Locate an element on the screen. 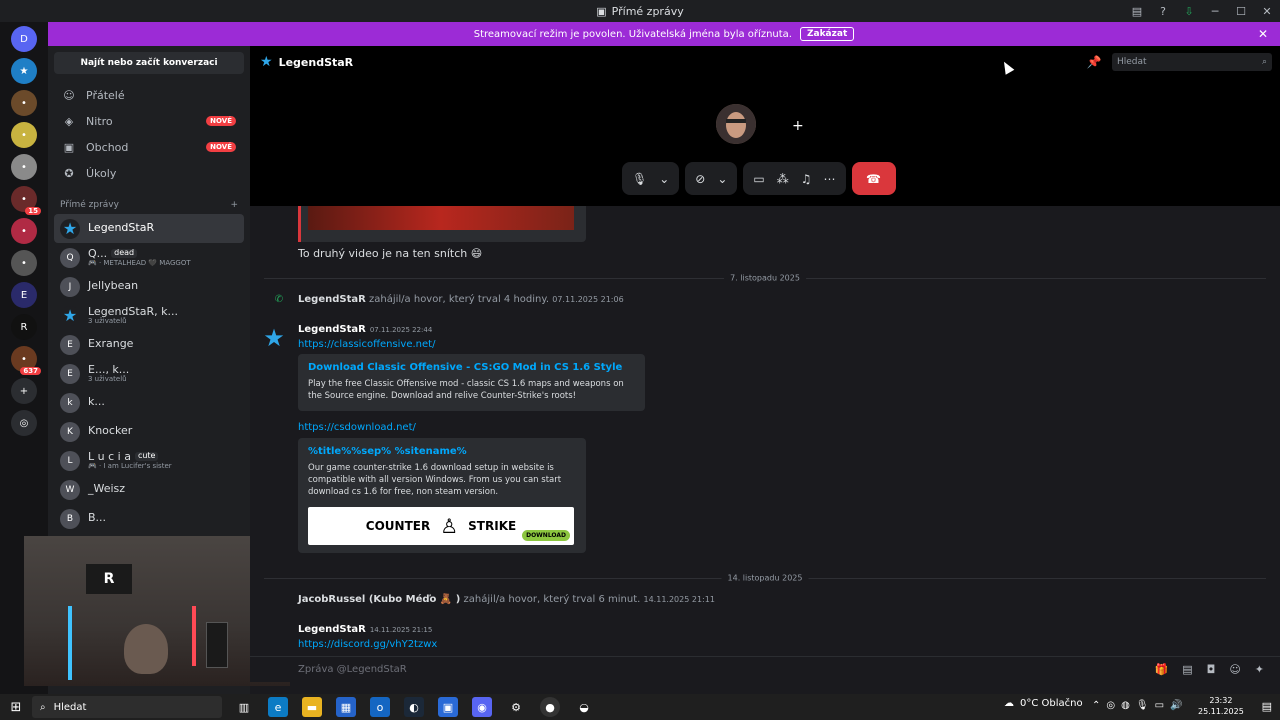  minimize-button: ─ is located at coordinates (1215, 11).